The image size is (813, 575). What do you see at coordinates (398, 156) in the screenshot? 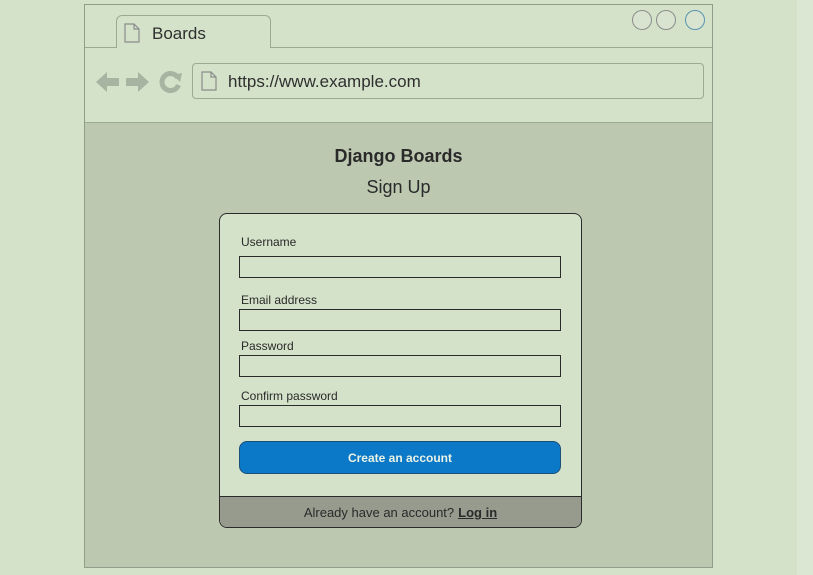
I see `site-title: Django Boards` at bounding box center [398, 156].